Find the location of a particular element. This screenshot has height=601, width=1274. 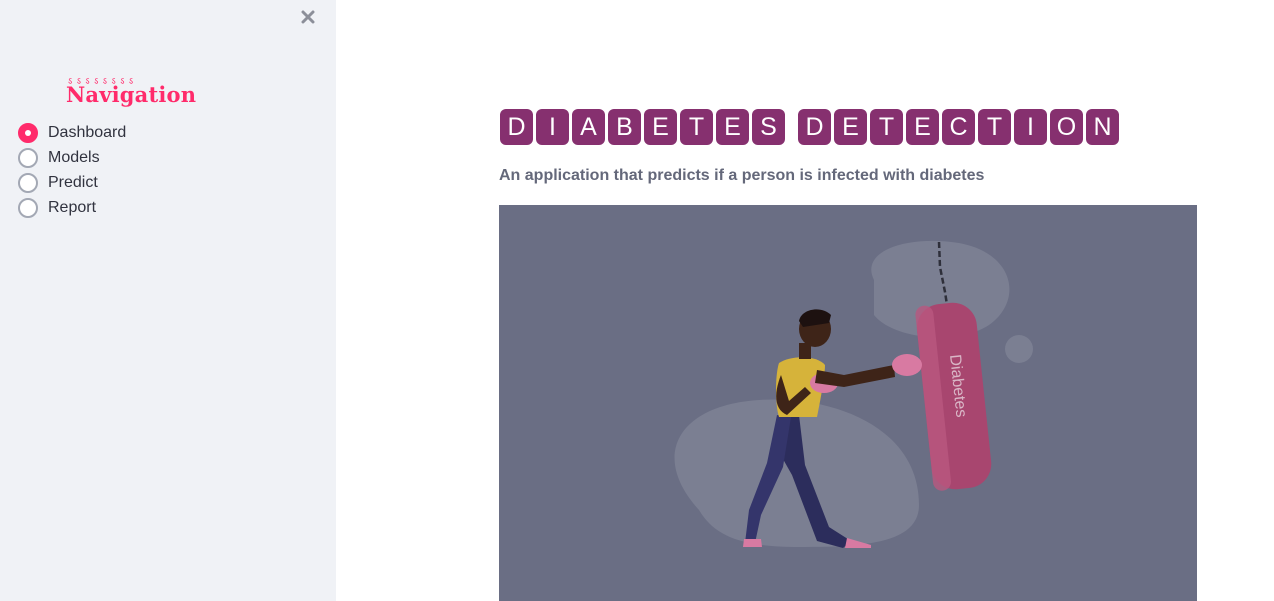

nav-option-models: Models is located at coordinates (72, 157).